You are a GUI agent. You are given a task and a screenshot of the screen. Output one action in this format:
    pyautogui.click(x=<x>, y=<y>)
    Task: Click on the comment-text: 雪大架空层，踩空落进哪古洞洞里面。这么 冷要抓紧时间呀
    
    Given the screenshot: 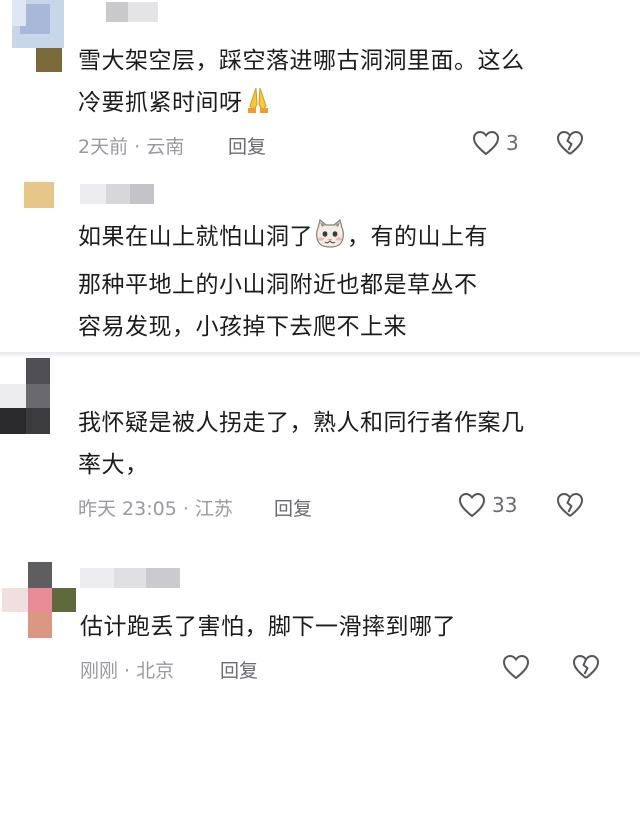 What is the action you would take?
    pyautogui.click(x=301, y=84)
    